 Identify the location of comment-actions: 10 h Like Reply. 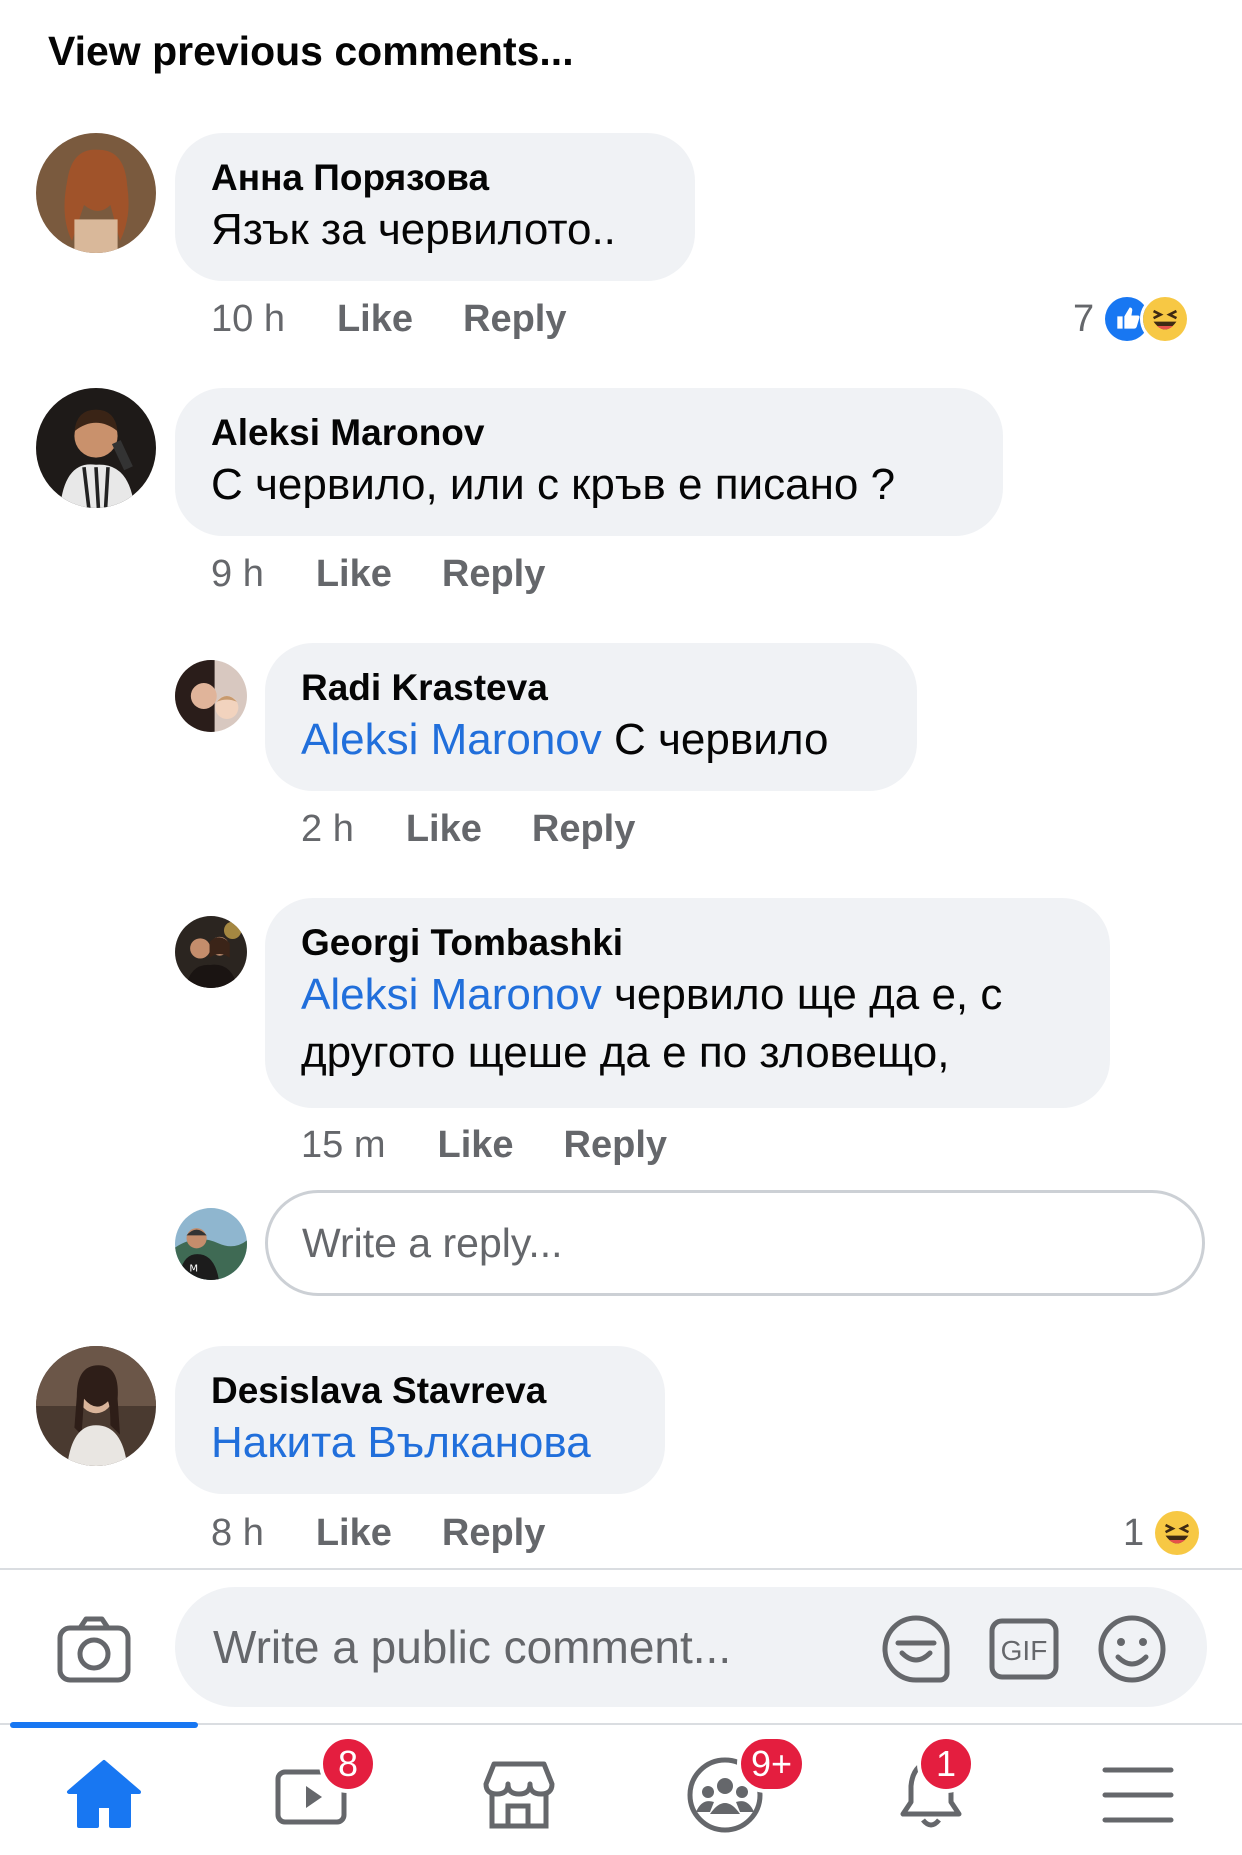
(414, 319).